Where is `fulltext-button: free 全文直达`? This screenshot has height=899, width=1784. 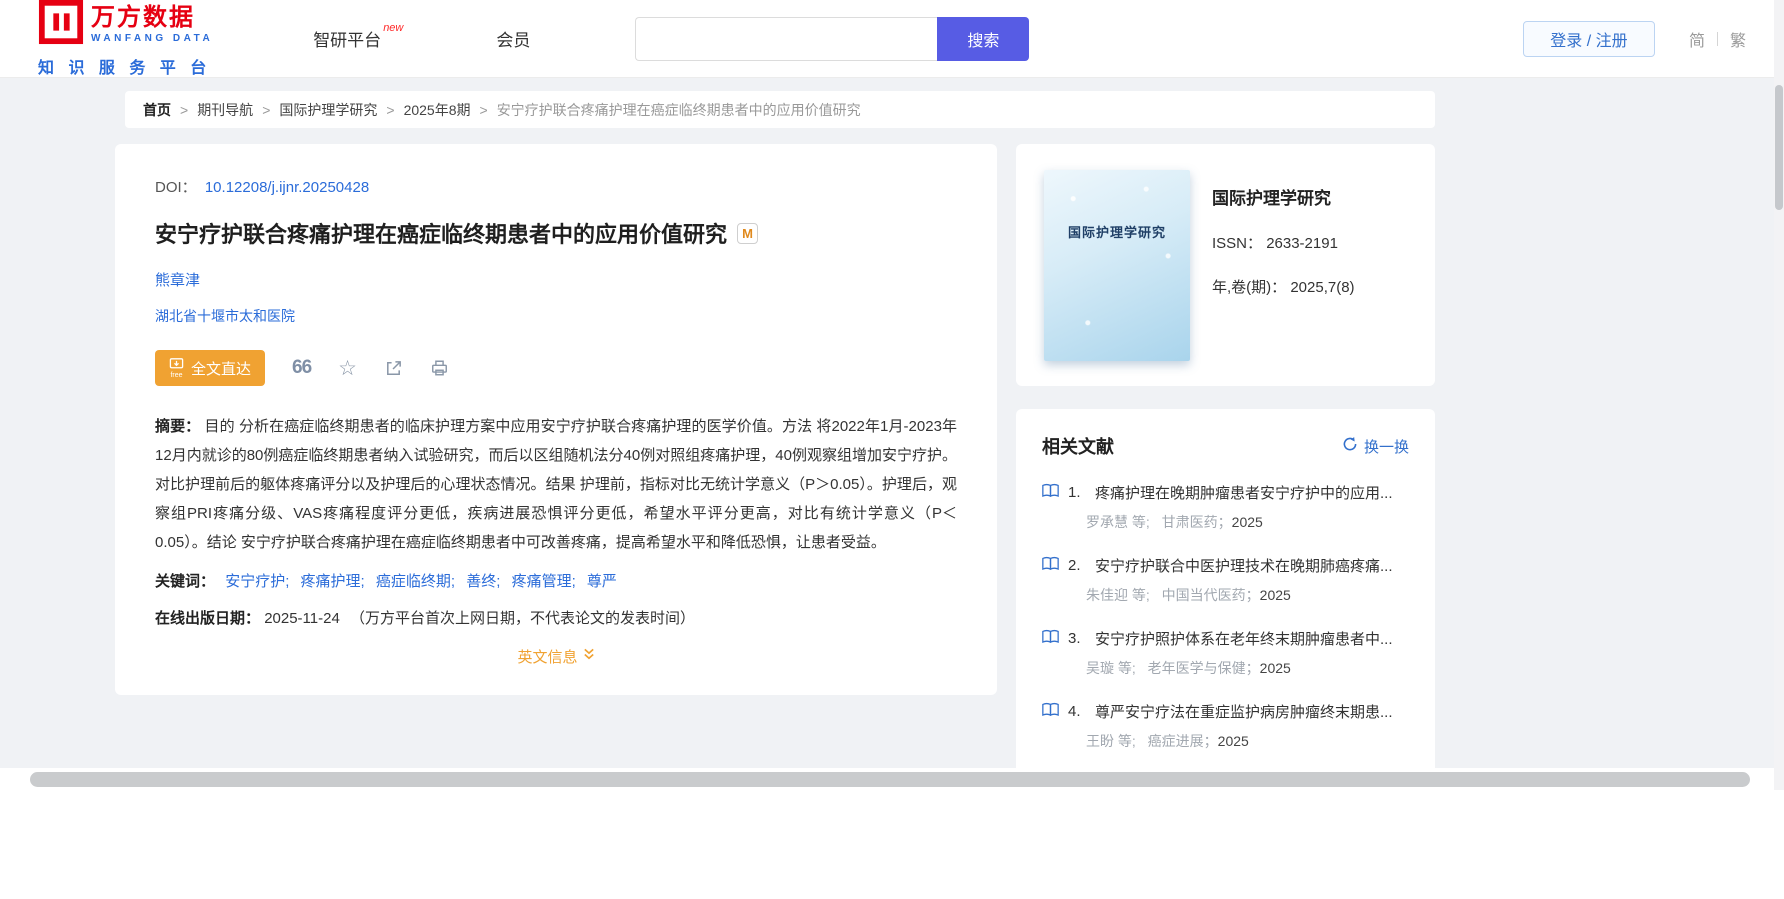 fulltext-button: free 全文直达 is located at coordinates (210, 368).